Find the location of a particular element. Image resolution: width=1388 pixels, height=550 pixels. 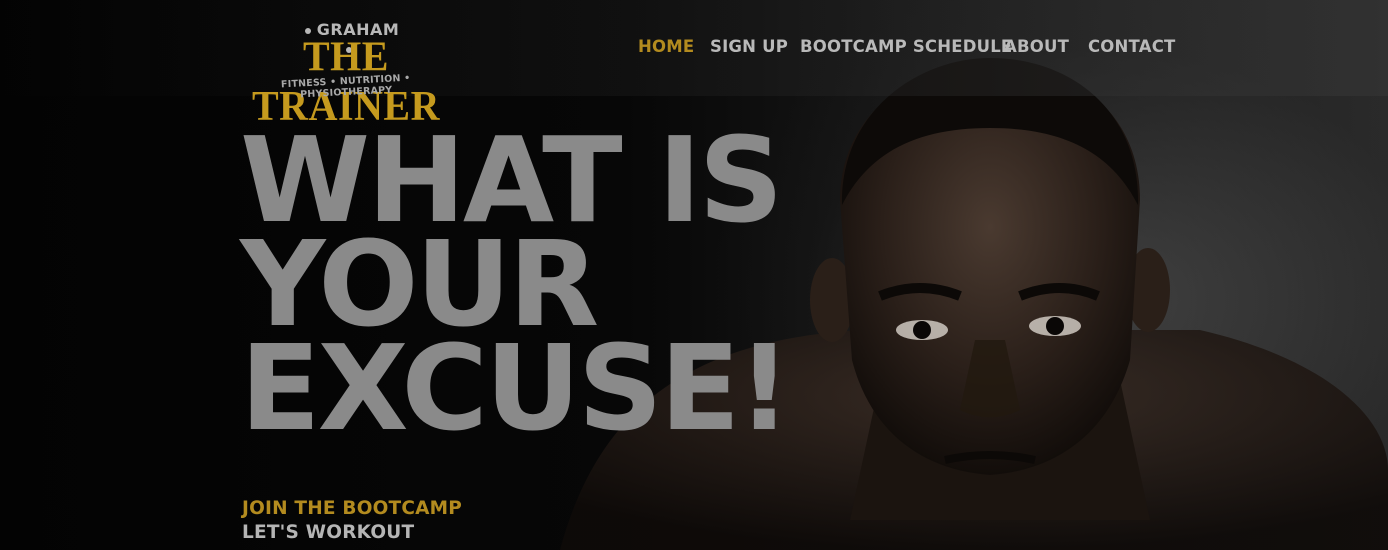

nav-item-bootcamp-schedule: BOOTCAMP SCHEDULE is located at coordinates (906, 46).